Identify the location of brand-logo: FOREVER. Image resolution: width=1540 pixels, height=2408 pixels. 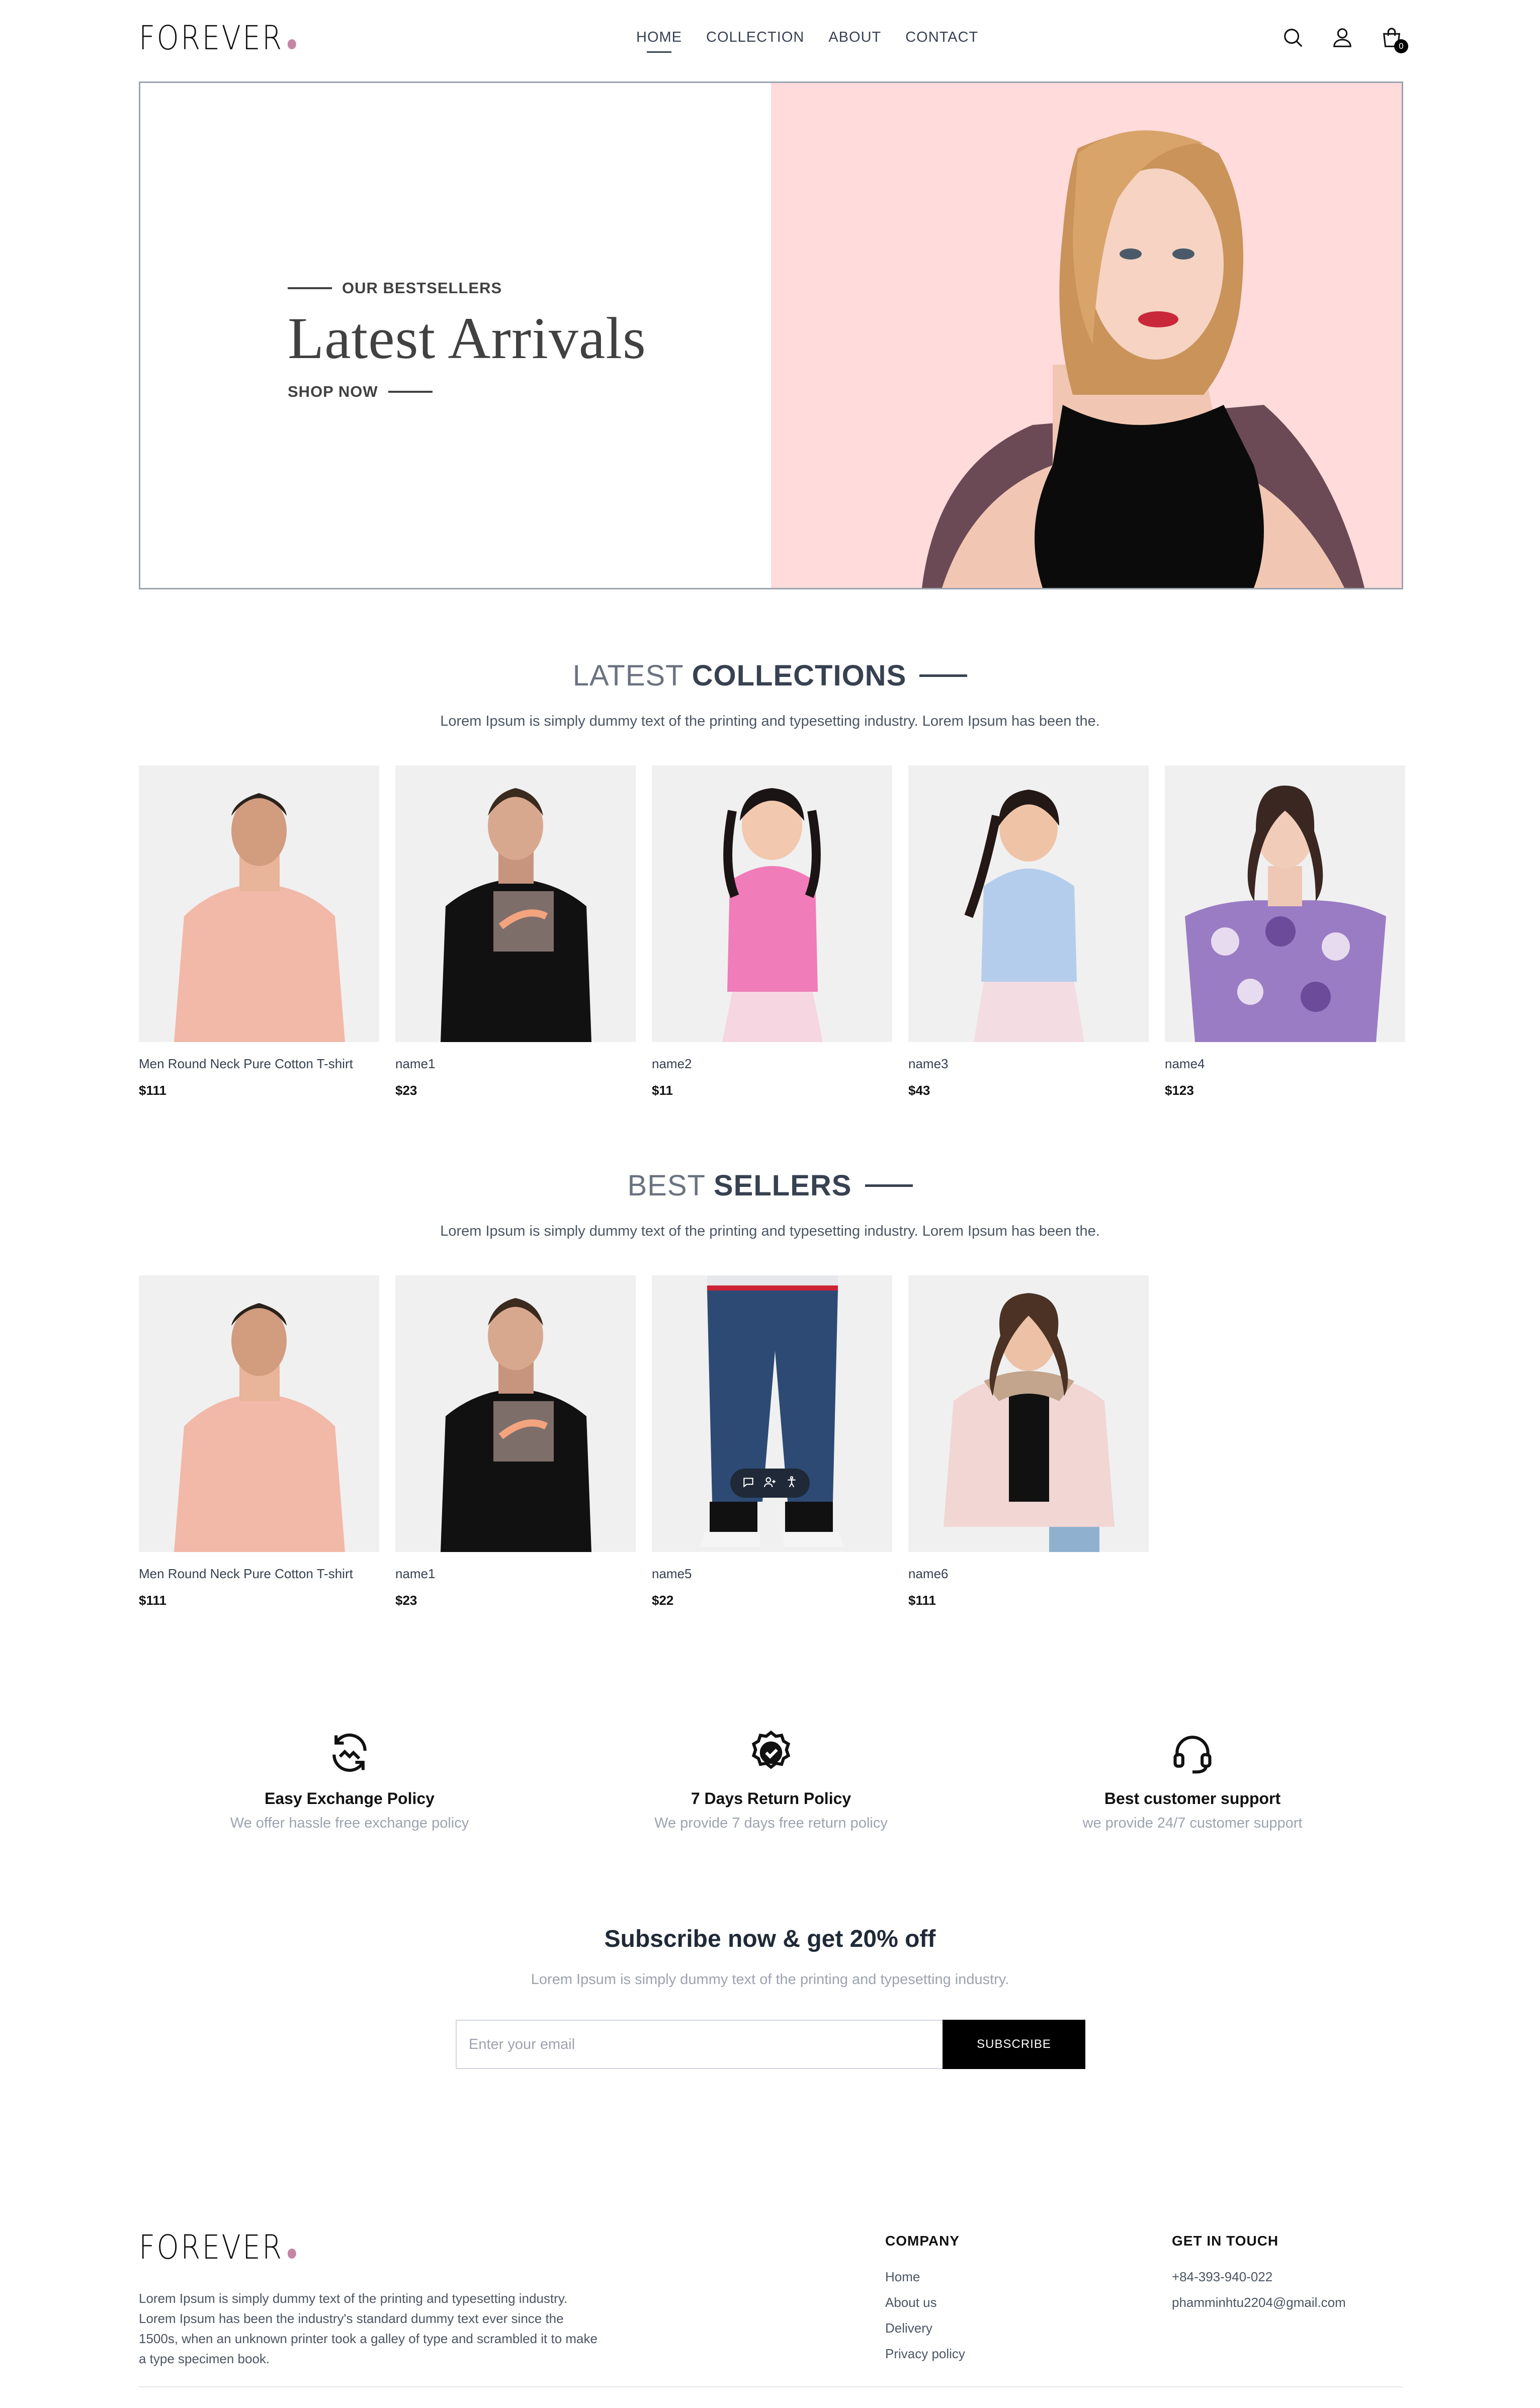
(217, 38).